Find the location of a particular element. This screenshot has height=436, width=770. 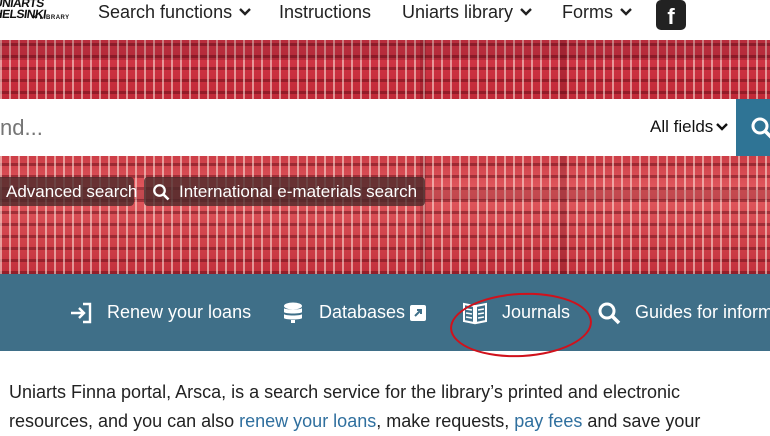

search-scope-select: All fields is located at coordinates (689, 127).